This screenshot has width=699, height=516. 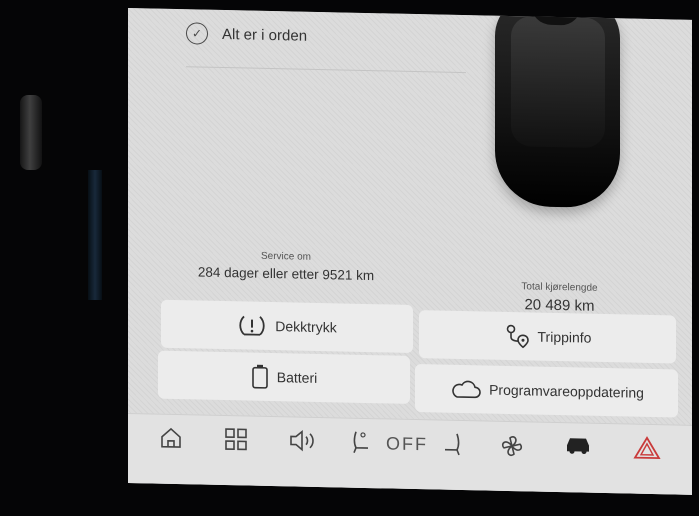 I want to click on grid-icon, so click(x=236, y=439).